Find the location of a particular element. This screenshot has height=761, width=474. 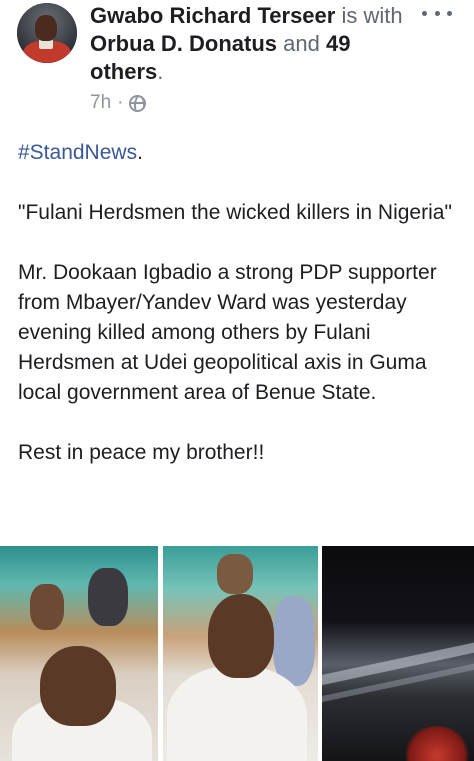

post-meta: 7h · is located at coordinates (118, 103).